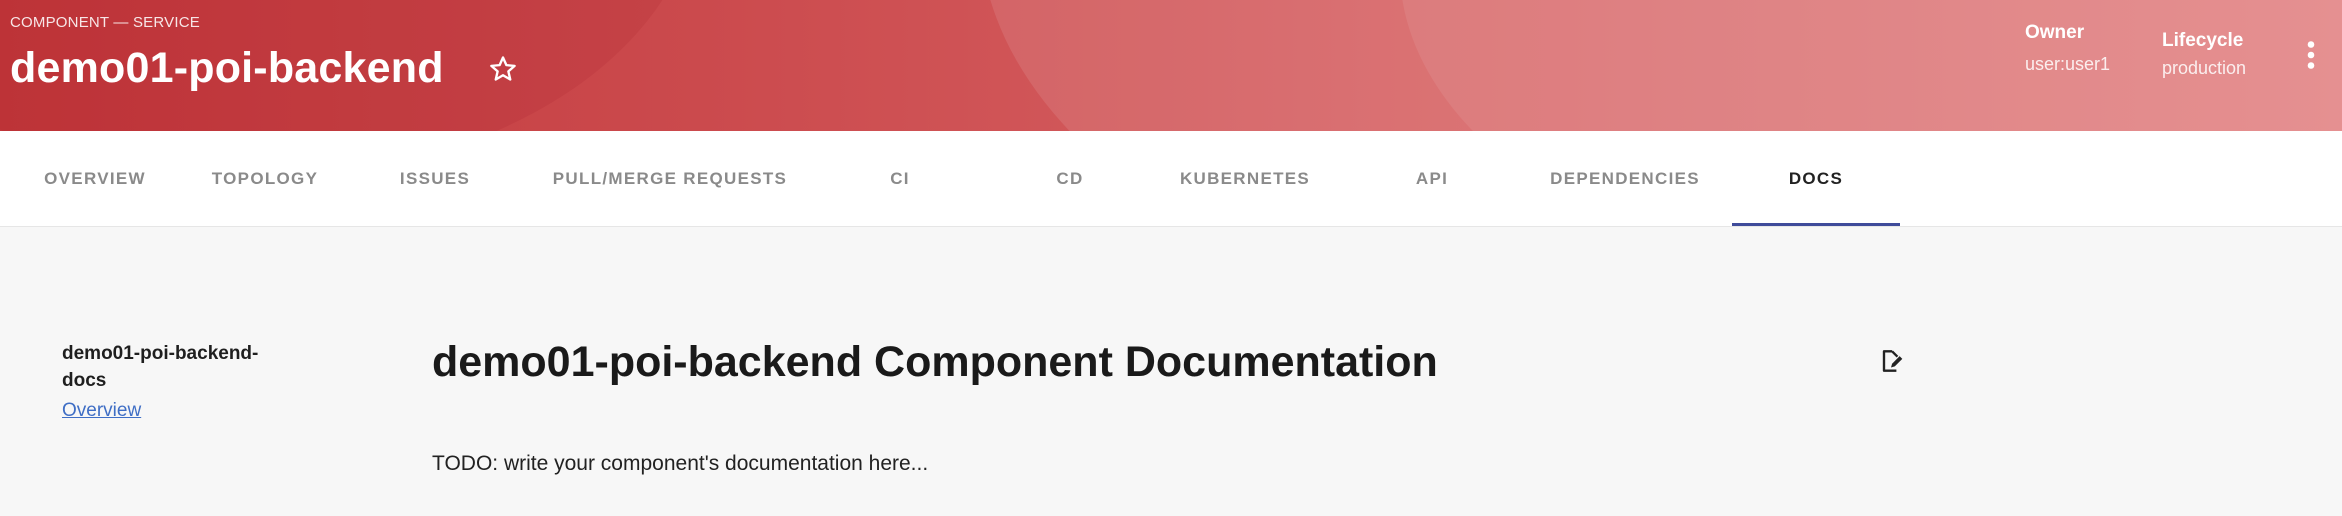  Describe the element at coordinates (1816, 224) in the screenshot. I see `active-tab-indicator` at that location.